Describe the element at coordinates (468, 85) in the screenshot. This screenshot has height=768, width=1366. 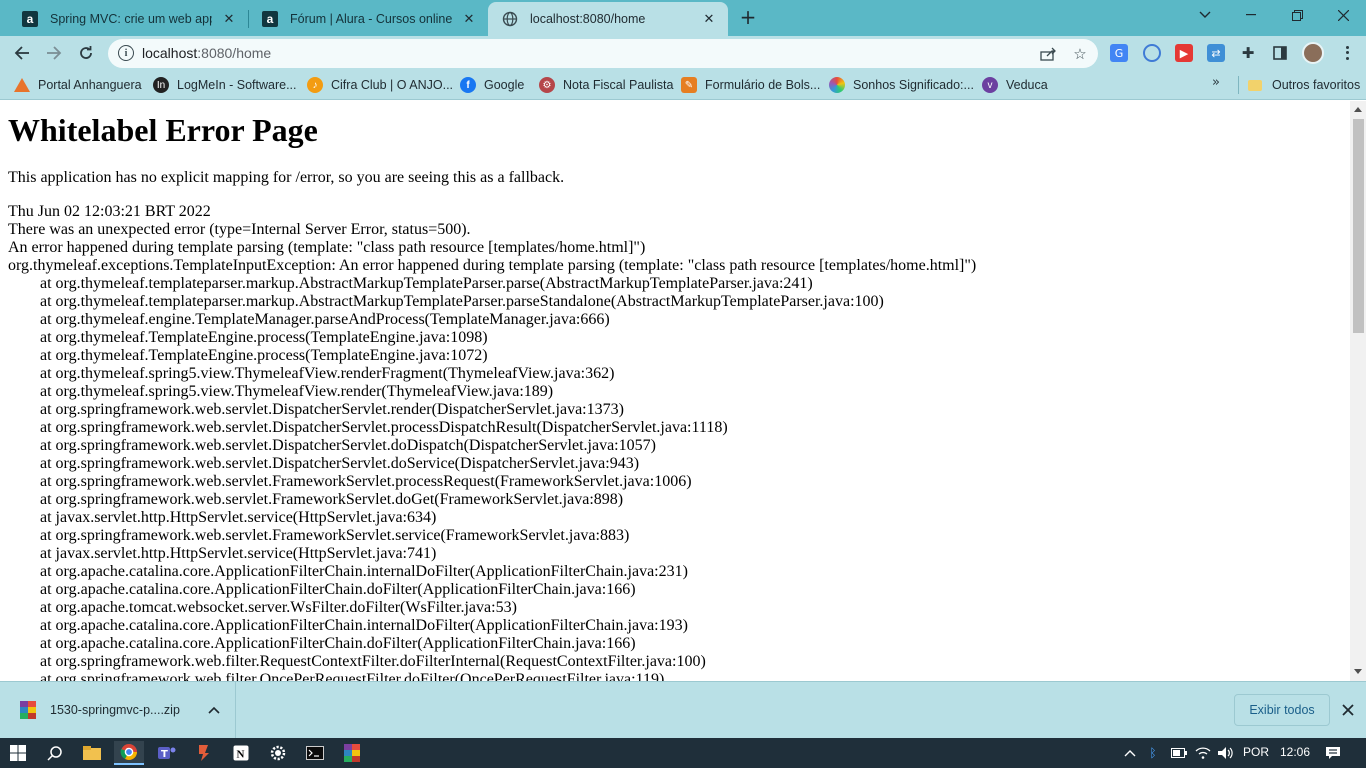
I see `facebook-icon: f` at that location.